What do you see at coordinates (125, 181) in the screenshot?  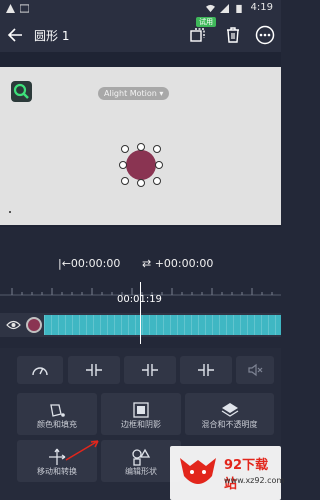 I see `handle-bottom-left` at bounding box center [125, 181].